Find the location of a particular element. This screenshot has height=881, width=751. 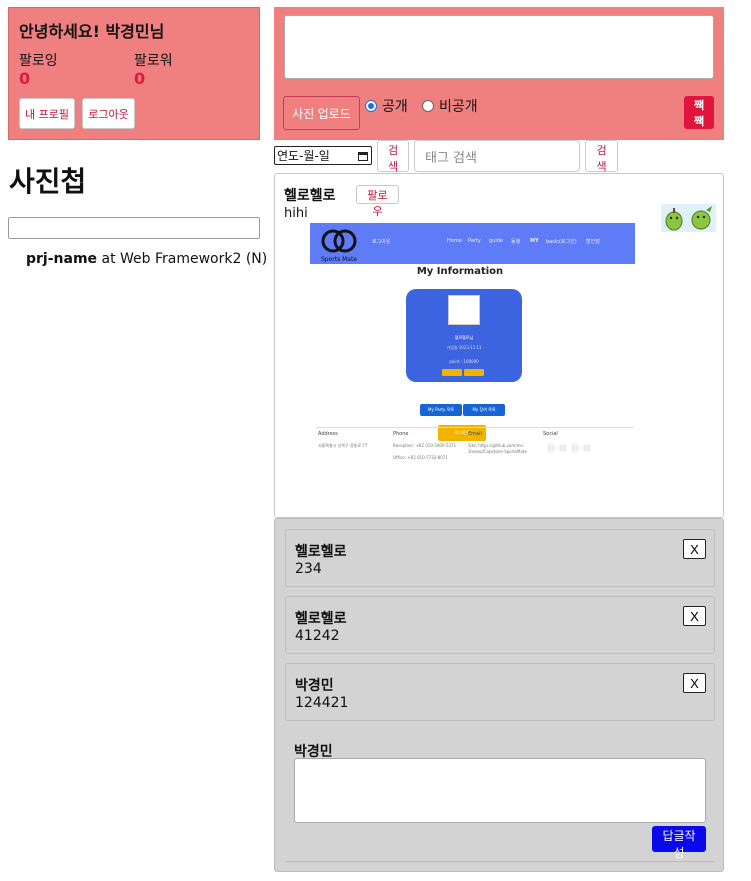

emoji-thumbnail is located at coordinates (688, 218).